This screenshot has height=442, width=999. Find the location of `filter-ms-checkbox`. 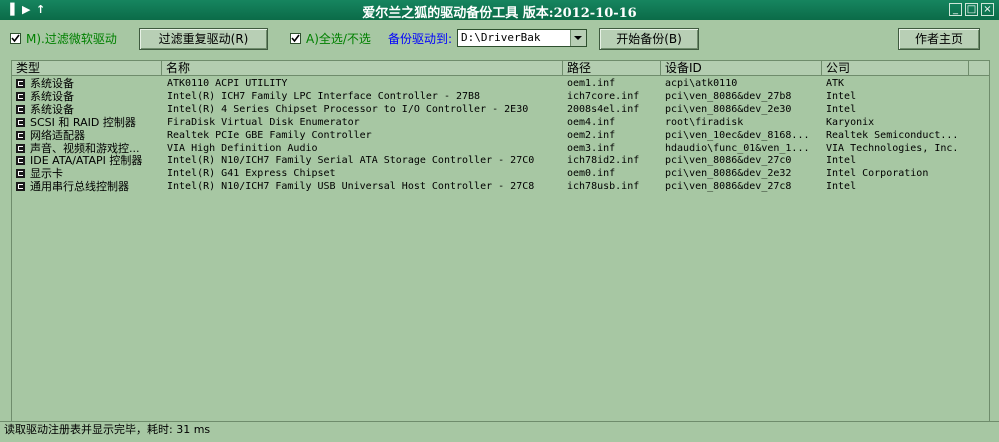

filter-ms-checkbox is located at coordinates (15, 38).